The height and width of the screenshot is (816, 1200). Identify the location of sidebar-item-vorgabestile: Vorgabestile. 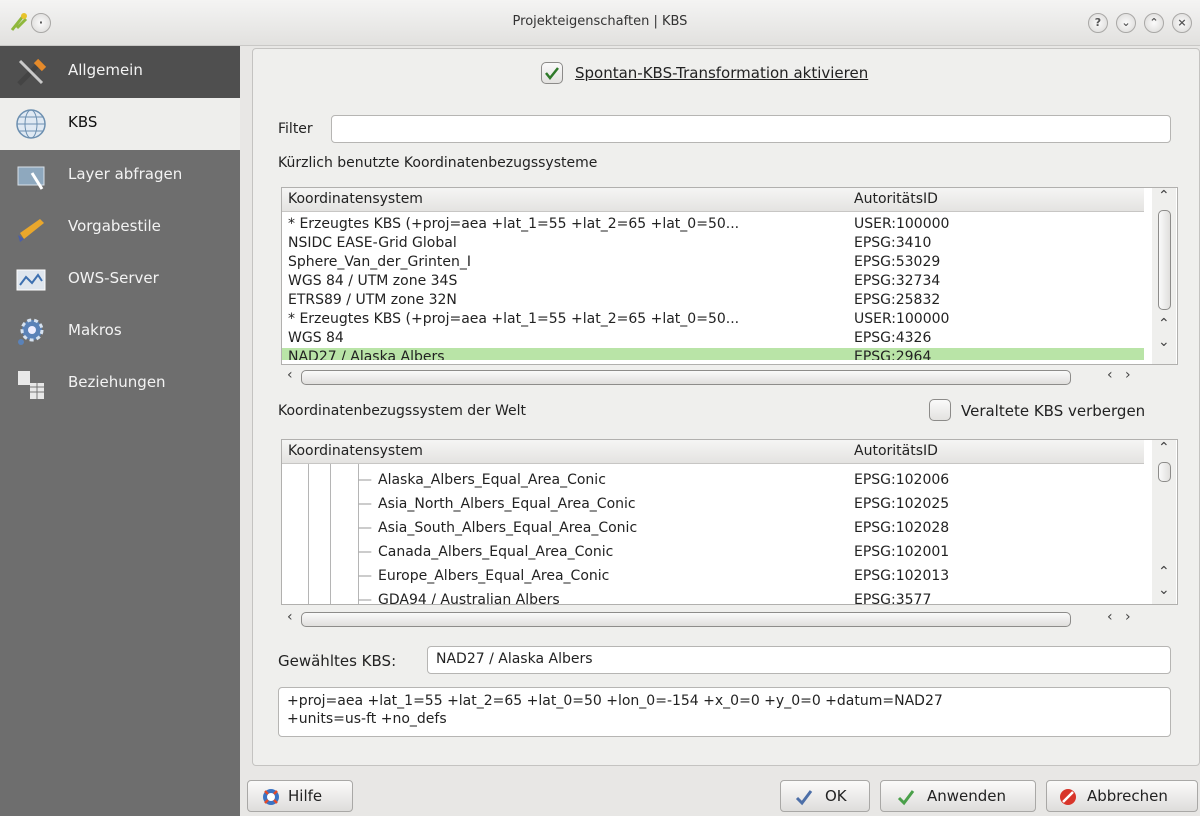
(120, 228).